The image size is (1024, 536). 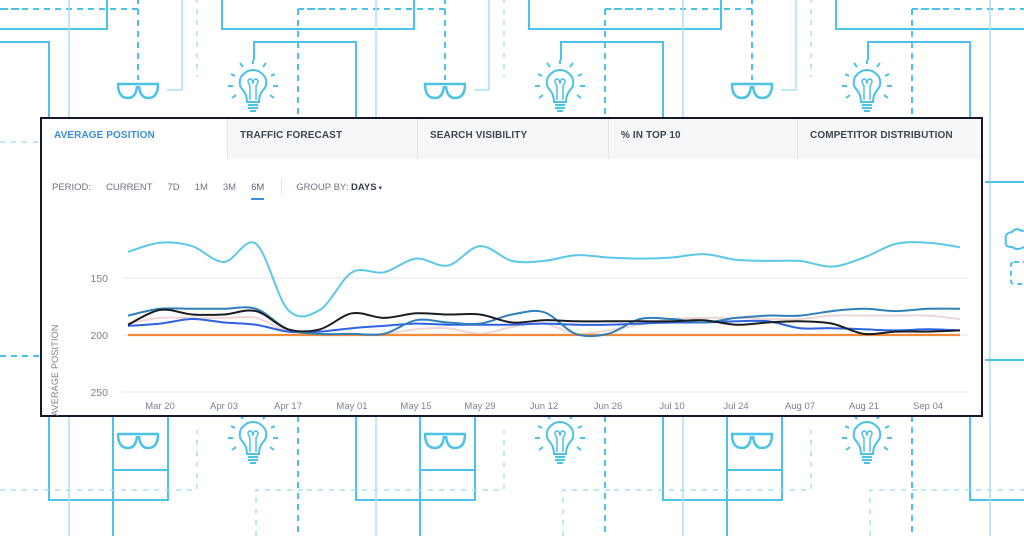 I want to click on x-tick-label: Jul 10, so click(x=671, y=406).